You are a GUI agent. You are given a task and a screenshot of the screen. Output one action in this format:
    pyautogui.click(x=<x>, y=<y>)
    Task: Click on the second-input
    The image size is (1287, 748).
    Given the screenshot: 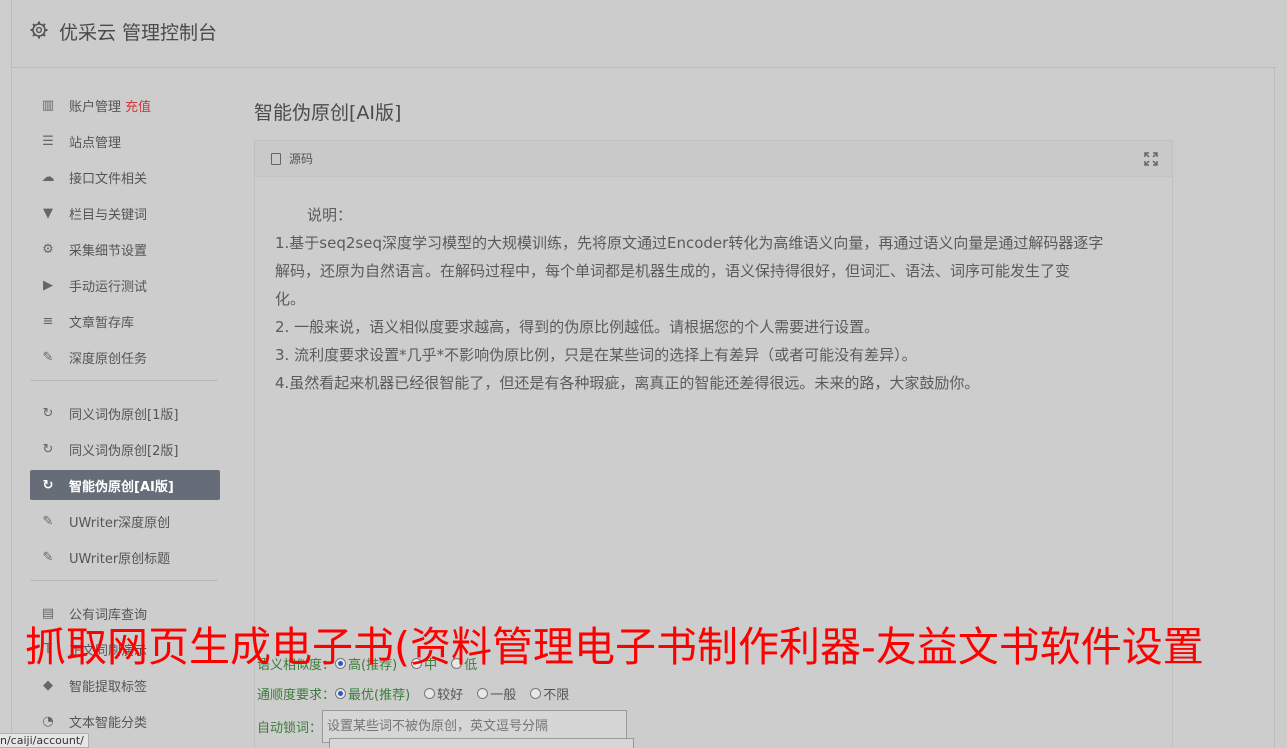 What is the action you would take?
    pyautogui.click(x=481, y=743)
    